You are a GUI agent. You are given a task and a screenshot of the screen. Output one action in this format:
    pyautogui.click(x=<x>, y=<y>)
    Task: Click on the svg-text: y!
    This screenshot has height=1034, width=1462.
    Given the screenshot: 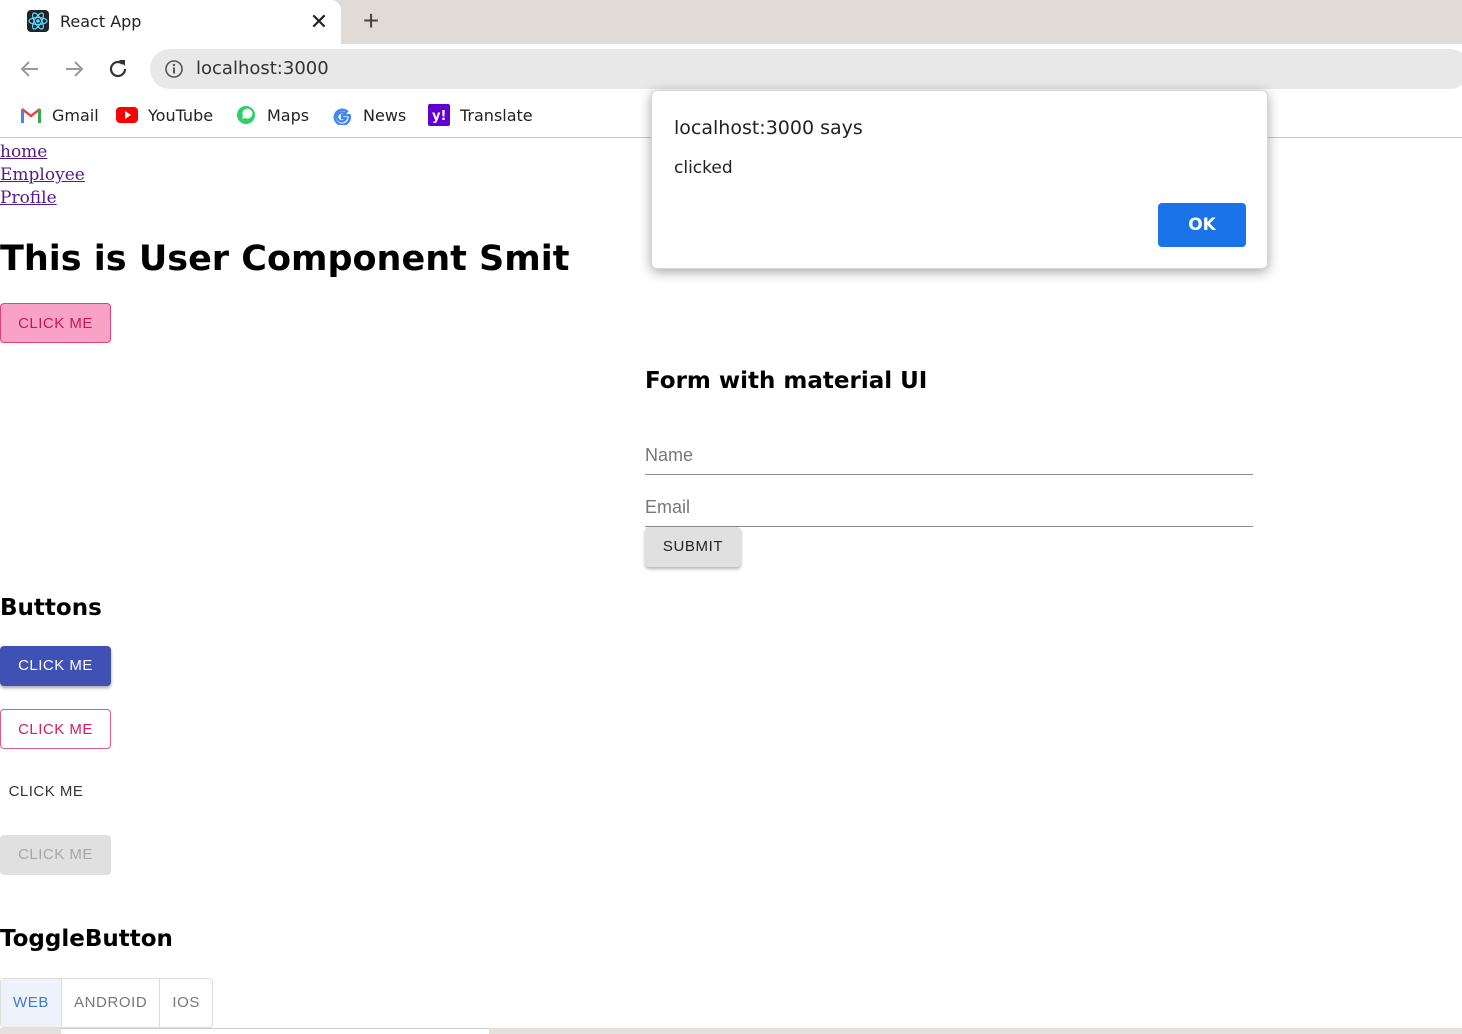 What is the action you would take?
    pyautogui.click(x=439, y=116)
    